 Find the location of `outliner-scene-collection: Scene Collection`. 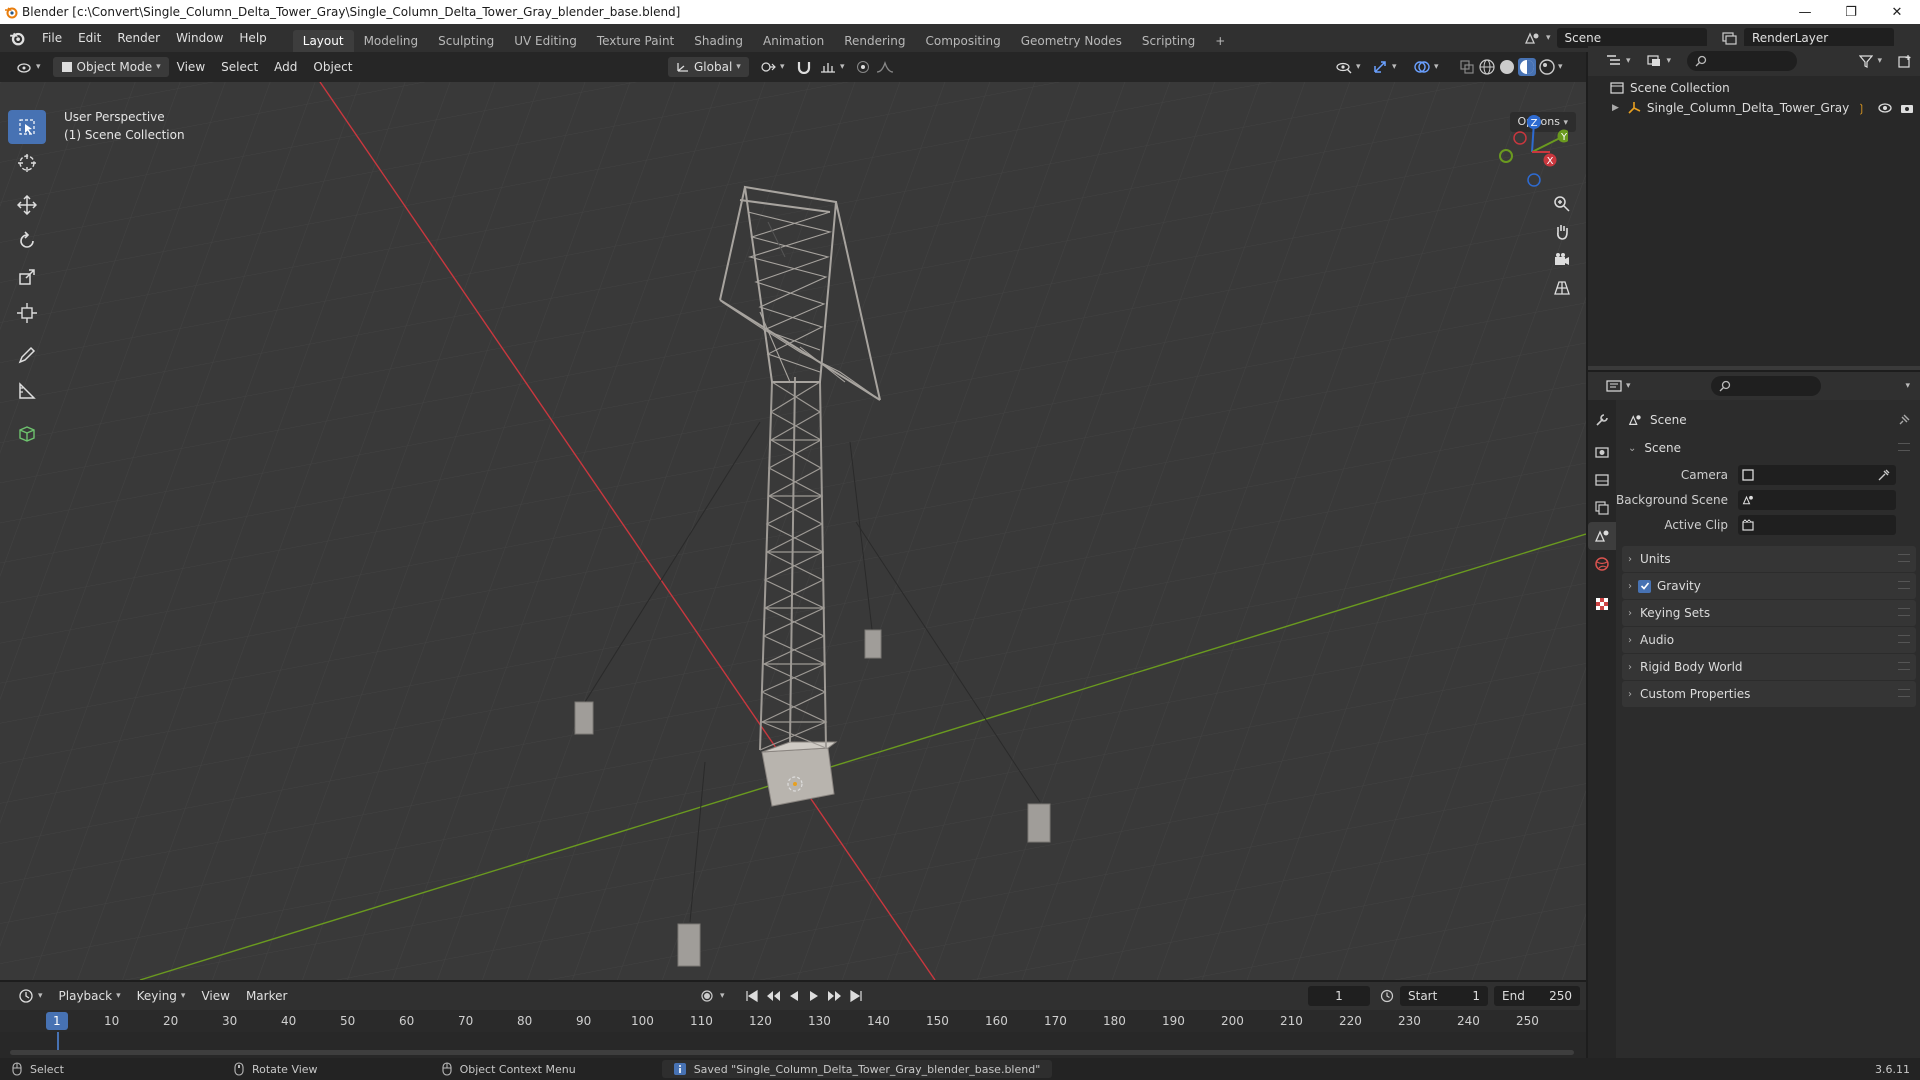

outliner-scene-collection: Scene Collection is located at coordinates (1754, 88).